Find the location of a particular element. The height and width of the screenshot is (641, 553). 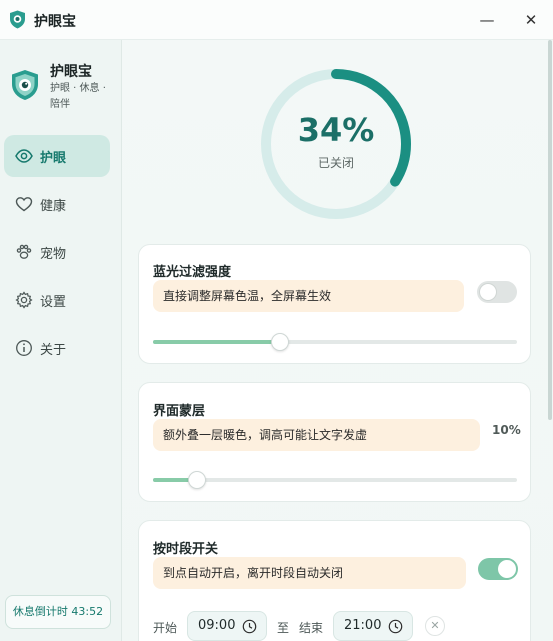

blue-light-slider is located at coordinates (335, 342).